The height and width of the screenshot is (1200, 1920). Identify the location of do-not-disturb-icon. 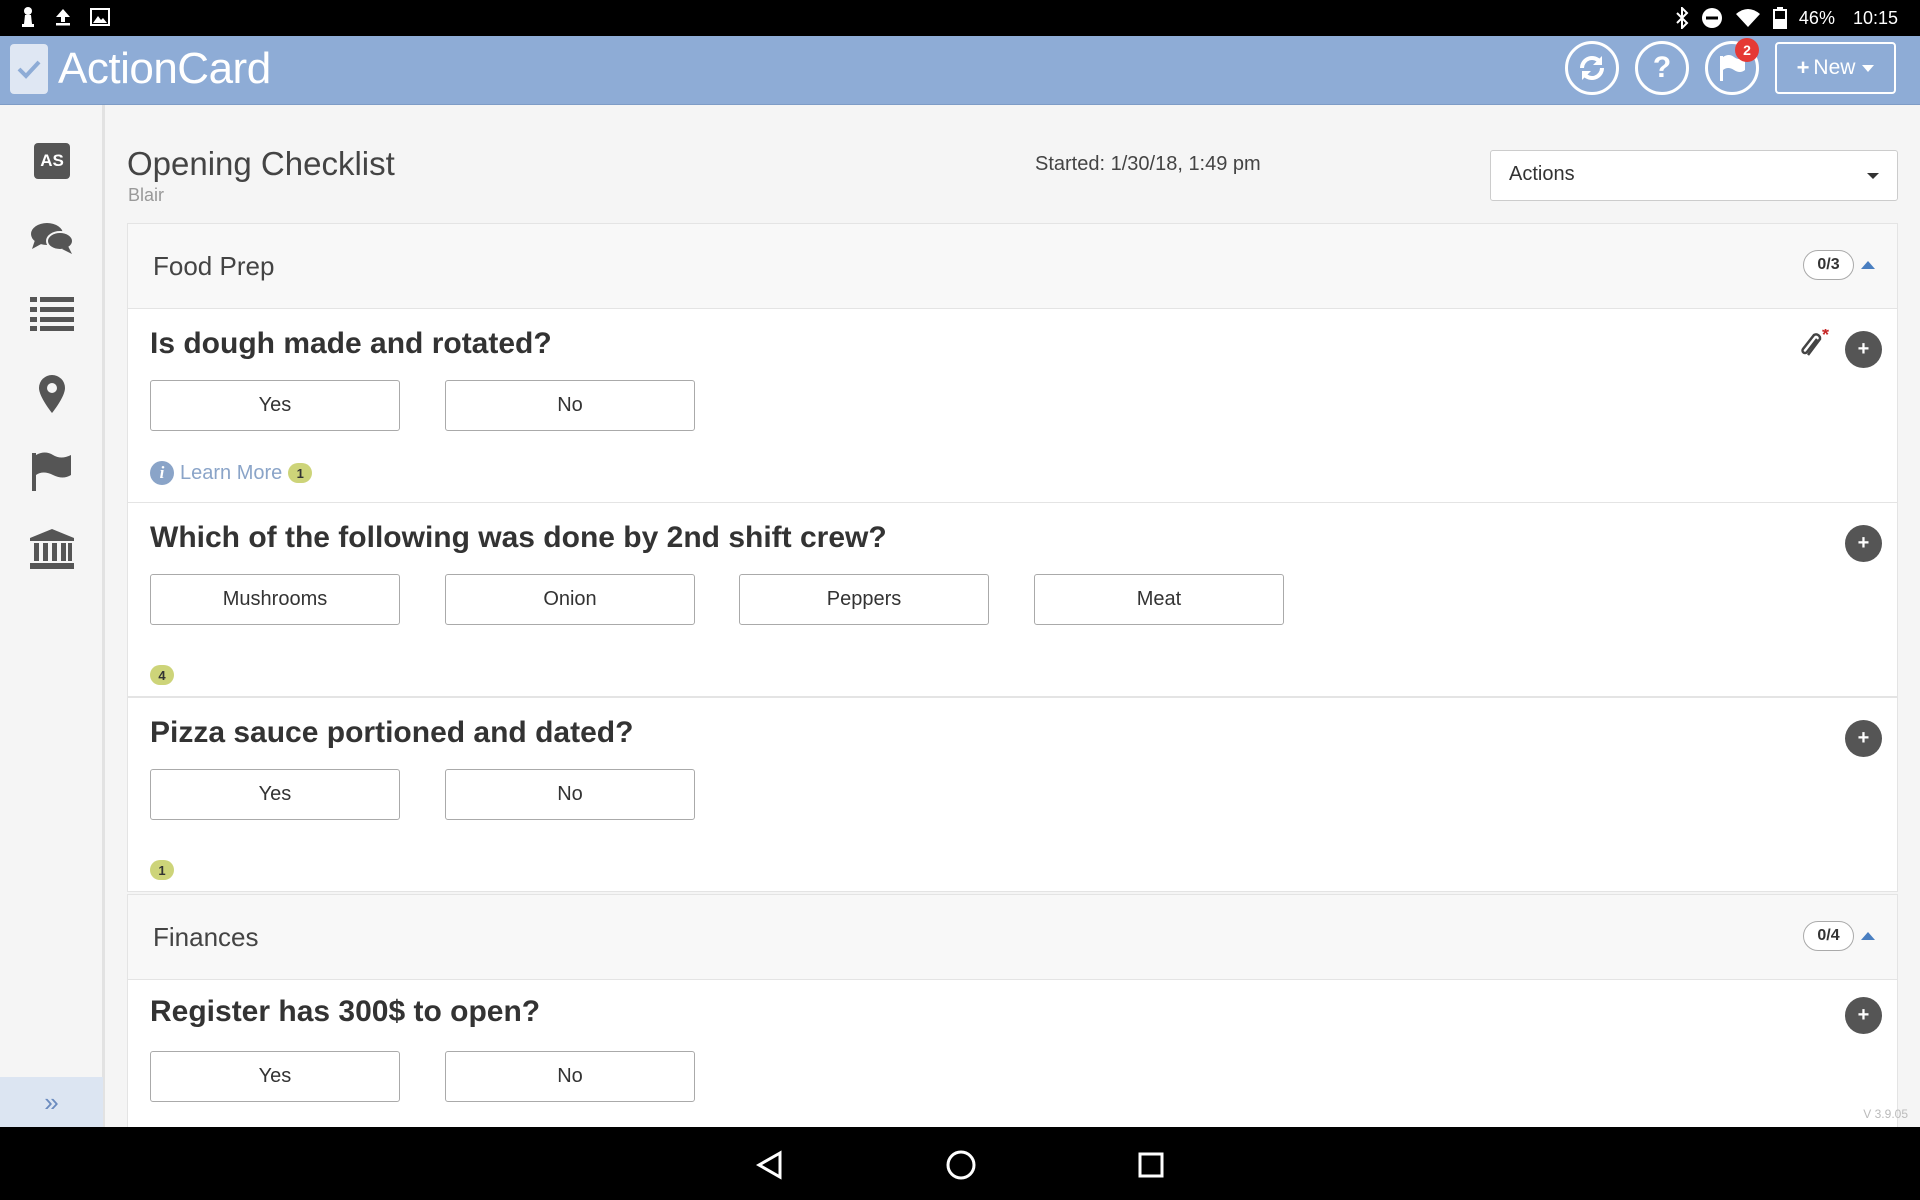
(1712, 18).